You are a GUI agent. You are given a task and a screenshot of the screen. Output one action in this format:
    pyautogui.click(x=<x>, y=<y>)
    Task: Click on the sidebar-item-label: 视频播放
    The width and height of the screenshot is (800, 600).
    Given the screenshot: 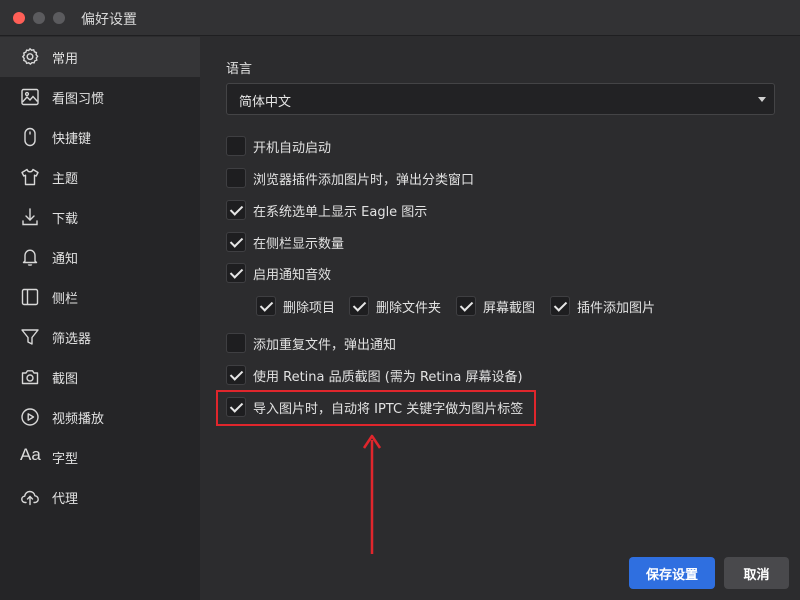 What is the action you would take?
    pyautogui.click(x=78, y=419)
    